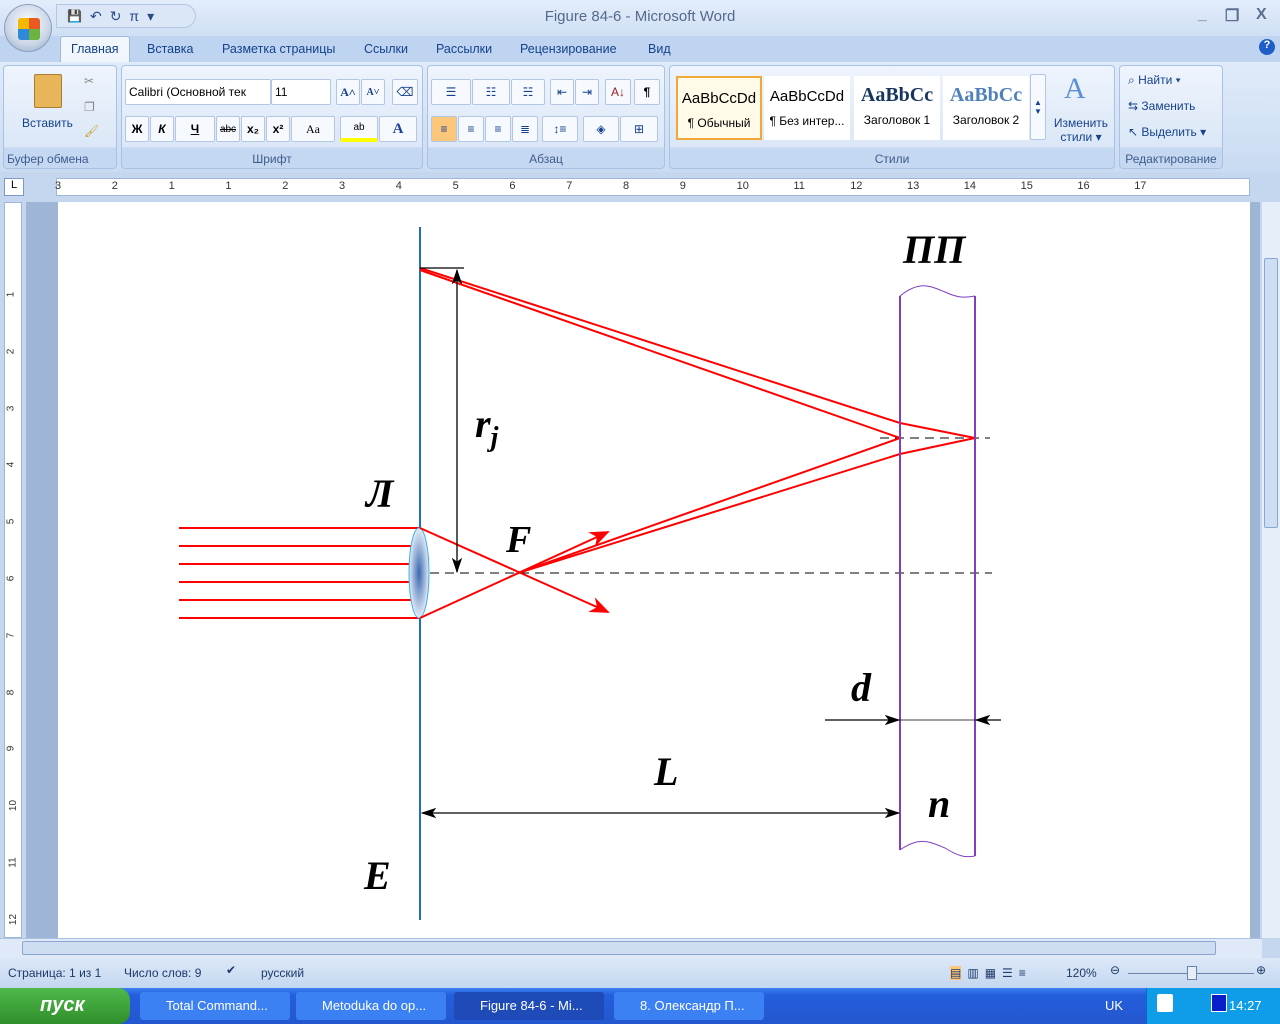  Describe the element at coordinates (1081, 973) in the screenshot. I see `zoom-level: 120%` at that location.